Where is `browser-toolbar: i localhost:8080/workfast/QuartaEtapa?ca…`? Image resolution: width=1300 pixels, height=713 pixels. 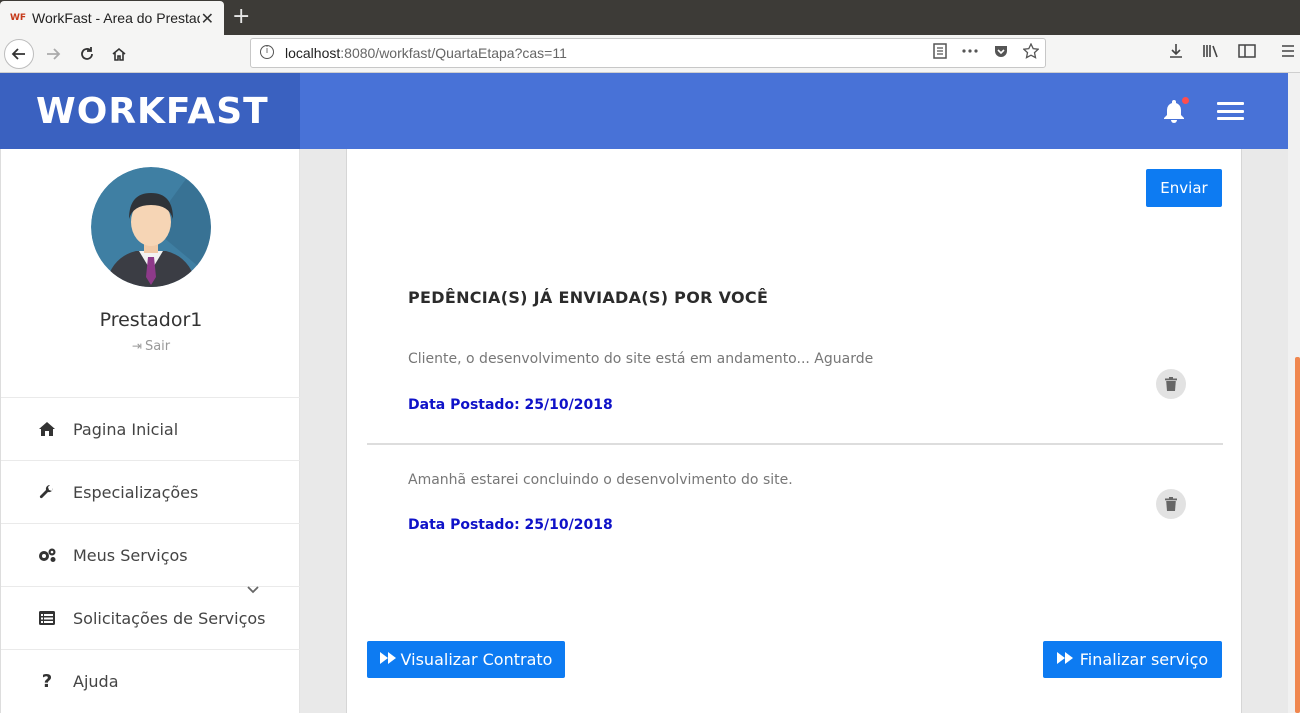 browser-toolbar: i localhost:8080/workfast/QuartaEtapa?ca… is located at coordinates (650, 54).